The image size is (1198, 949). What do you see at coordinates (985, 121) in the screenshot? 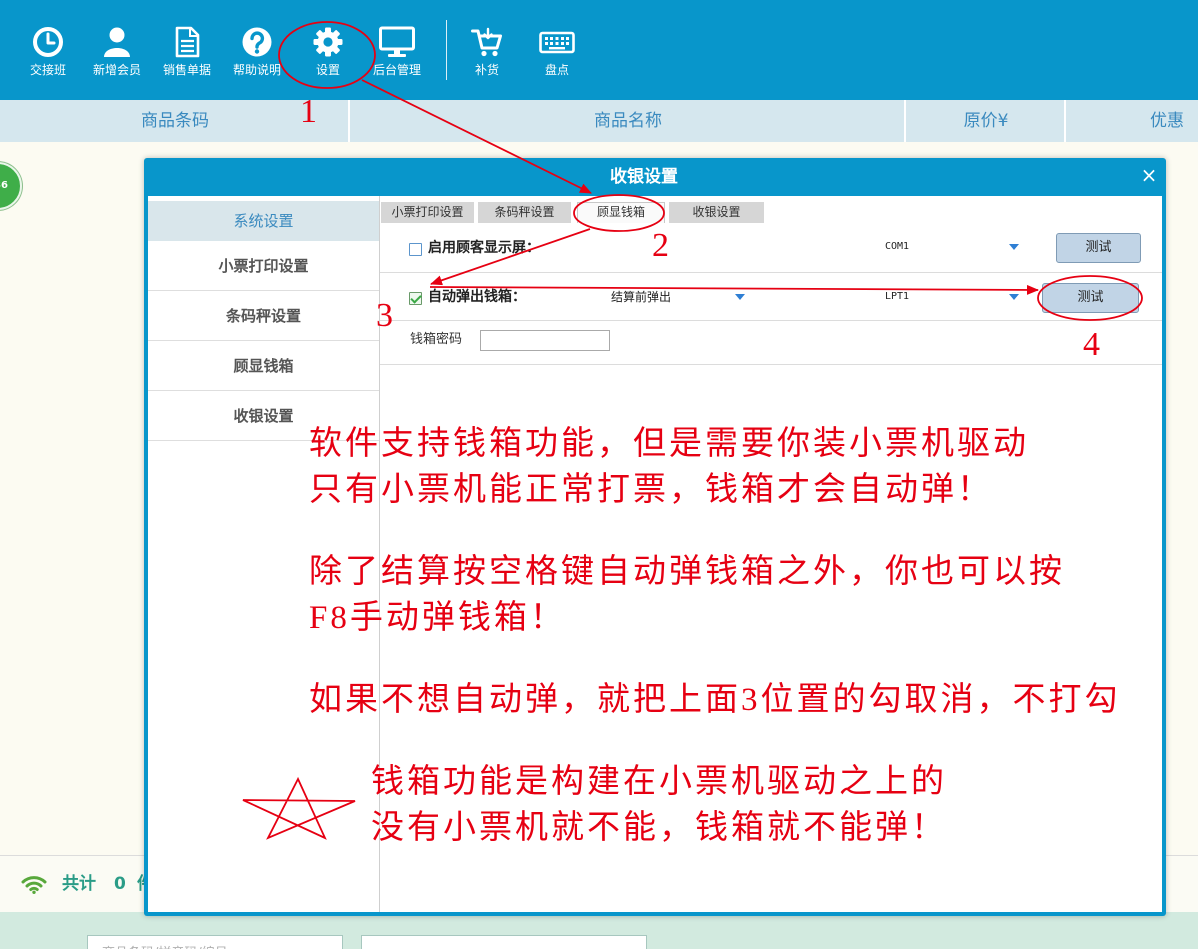
I see `column-header-original-price: 原价¥` at bounding box center [985, 121].